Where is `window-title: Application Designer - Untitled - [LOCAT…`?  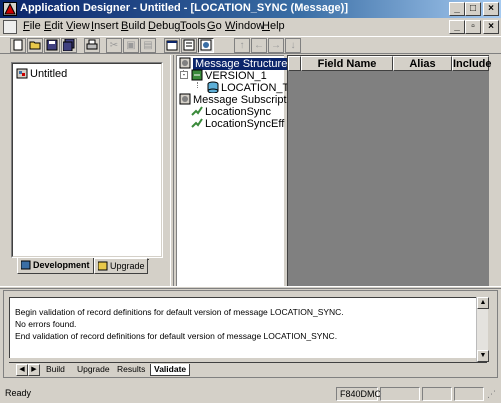 window-title: Application Designer - Untitled - [LOCAT… is located at coordinates (184, 8).